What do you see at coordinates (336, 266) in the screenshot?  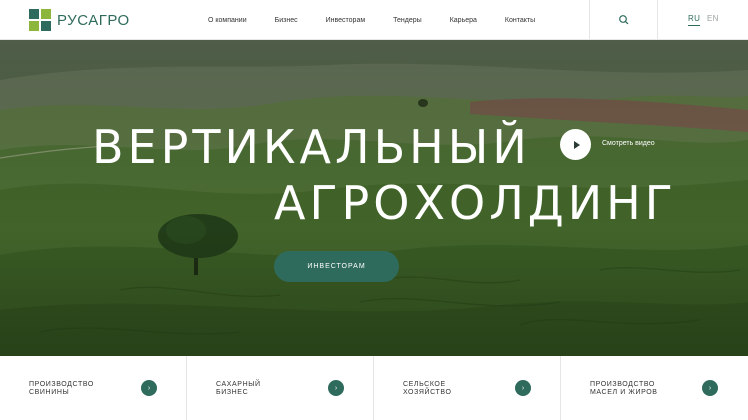 I see `investors-button: ИНВЕСТОРАМ` at bounding box center [336, 266].